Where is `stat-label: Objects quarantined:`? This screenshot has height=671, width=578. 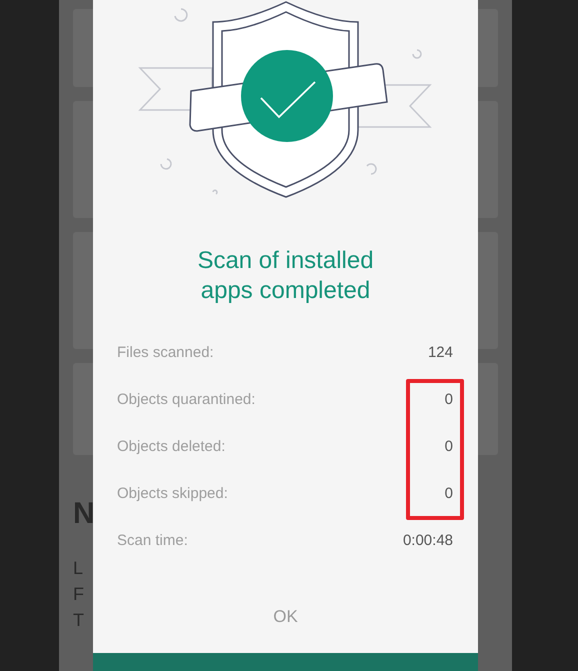
stat-label: Objects quarantined: is located at coordinates (186, 400).